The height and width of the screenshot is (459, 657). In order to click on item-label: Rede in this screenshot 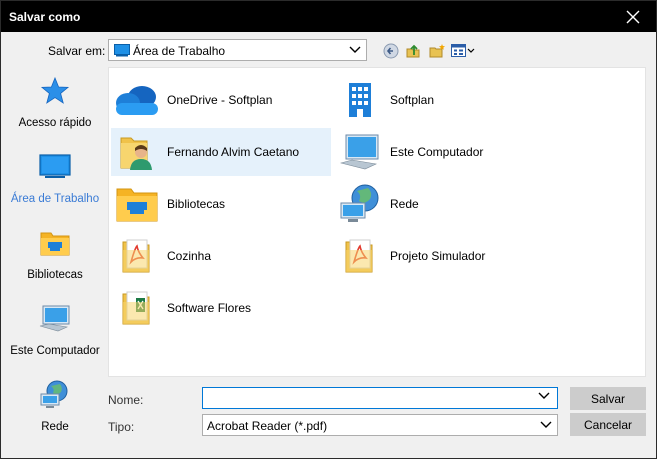, I will do `click(404, 204)`.